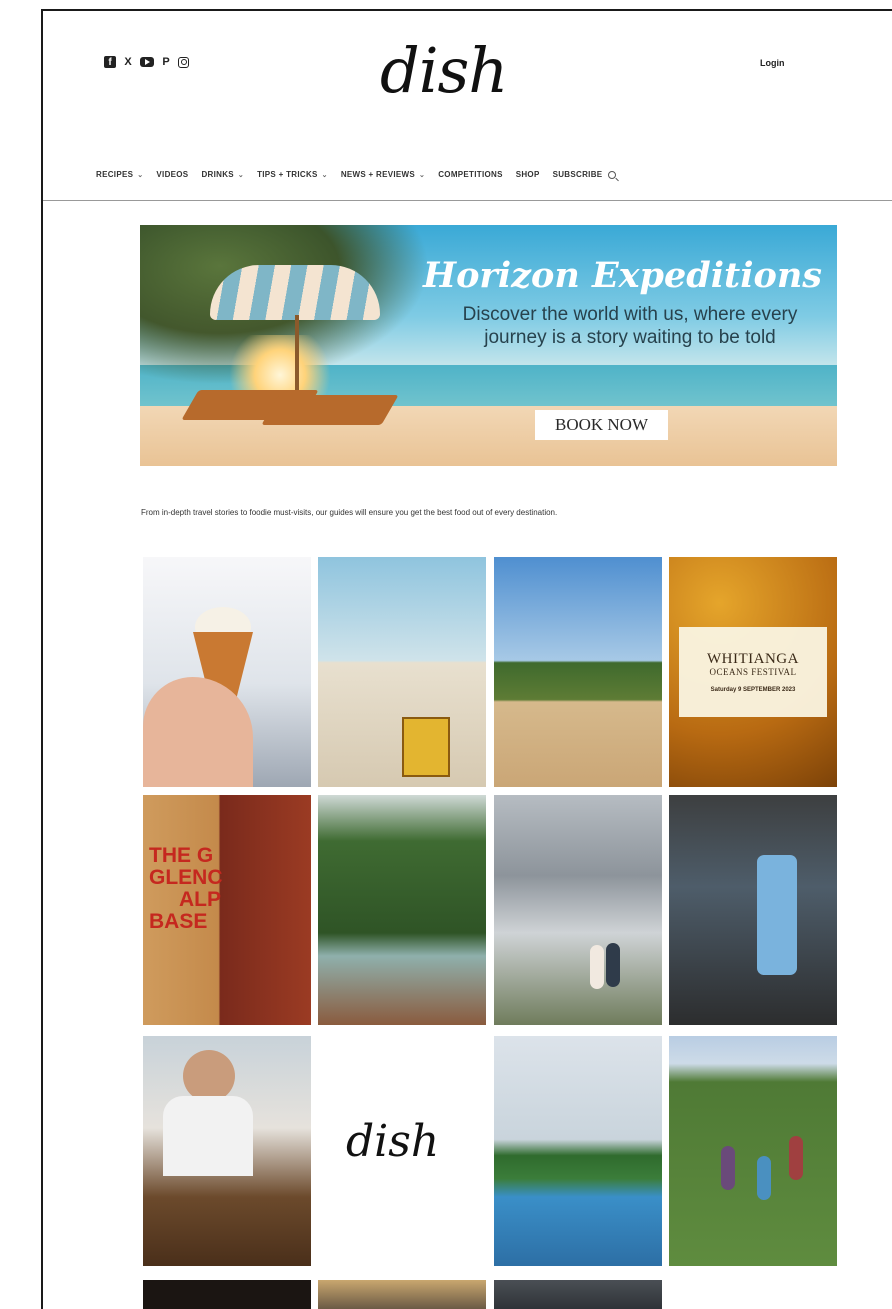 The image size is (892, 1309). What do you see at coordinates (378, 174) in the screenshot?
I see `nav-label: NEWS + REVIEWS` at bounding box center [378, 174].